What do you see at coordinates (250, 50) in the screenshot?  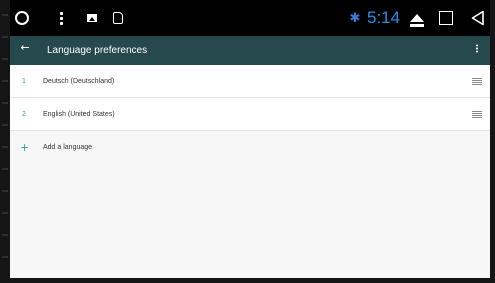 I see `app-bar: ← Language preferences` at bounding box center [250, 50].